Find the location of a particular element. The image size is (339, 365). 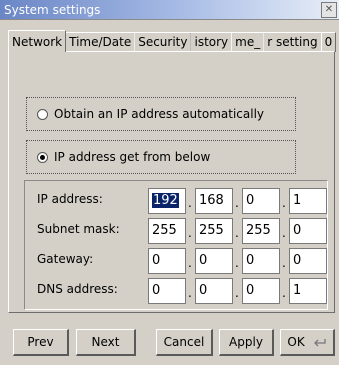

subnet-octet-3: 255 is located at coordinates (261, 231).